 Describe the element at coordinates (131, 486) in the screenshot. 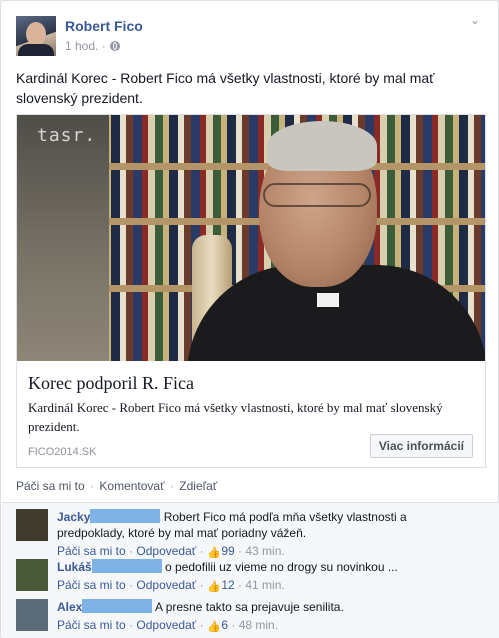

I see `comment-link: Komentovať` at that location.